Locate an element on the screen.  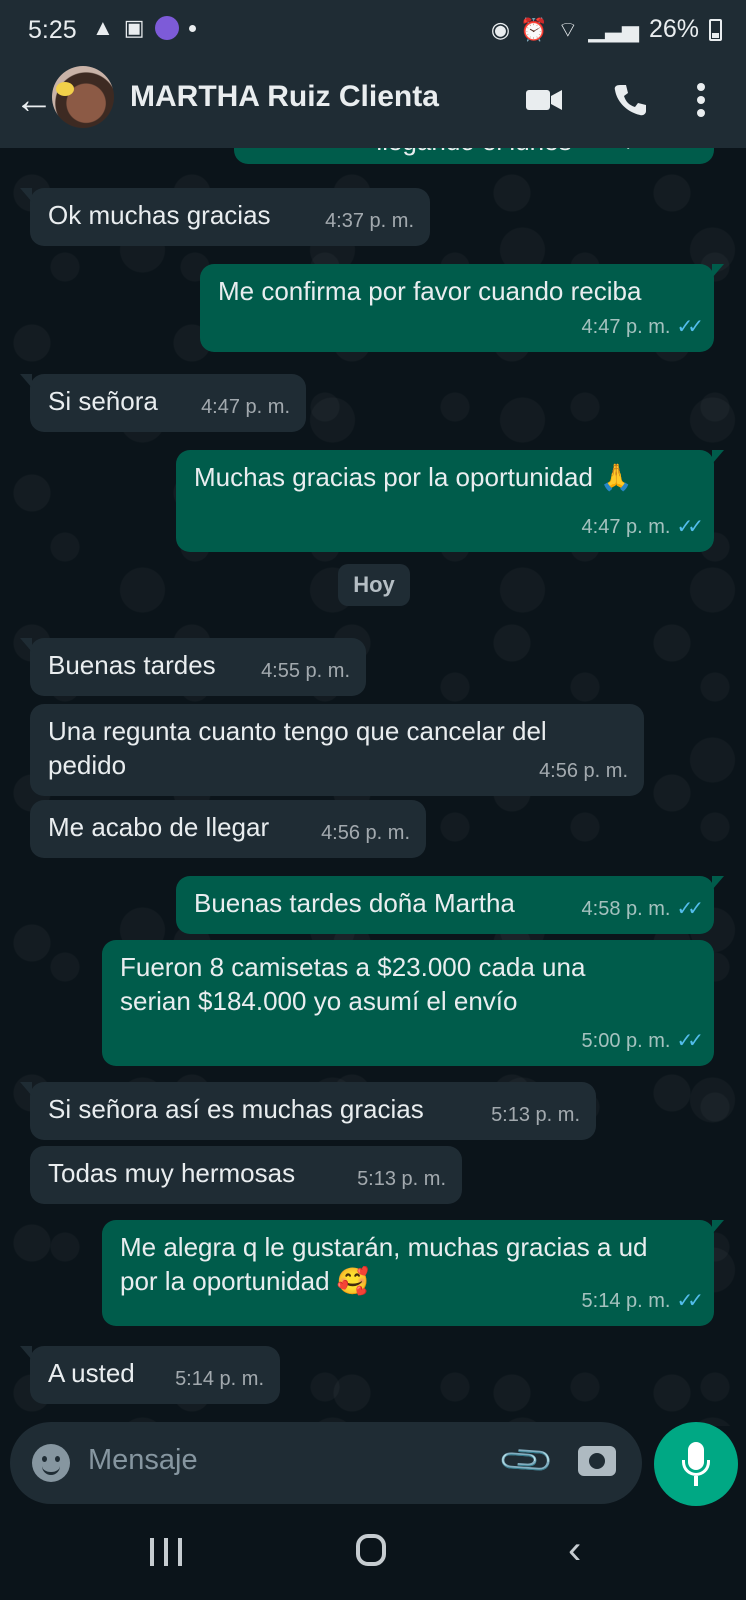
message-outgoing: llegando el lunes 4:32 p. m.✓✓ is located at coordinates (474, 156).